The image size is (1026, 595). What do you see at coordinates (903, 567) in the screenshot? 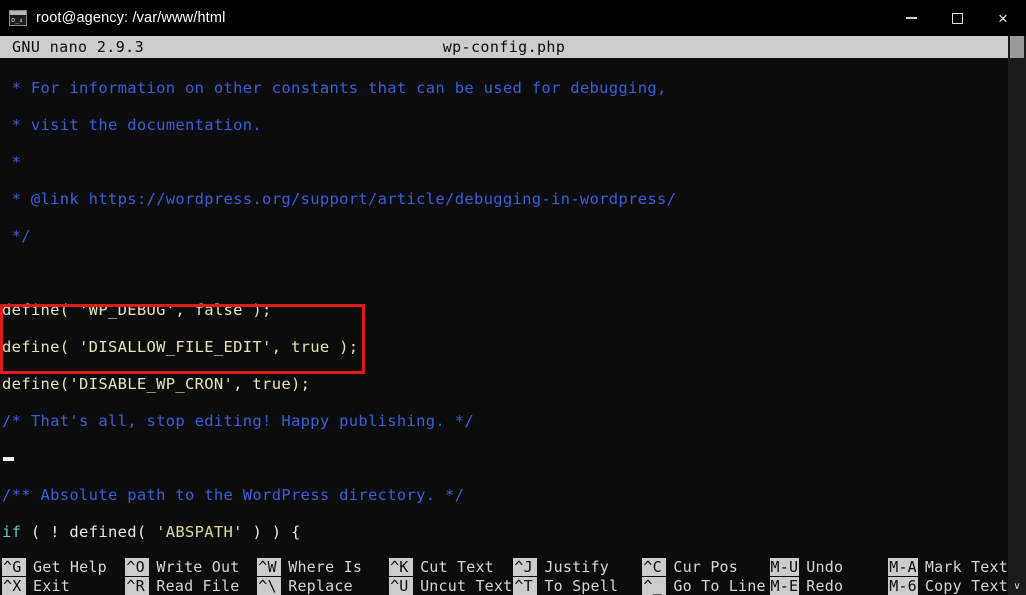
I see `shortcut-key: M-A` at bounding box center [903, 567].